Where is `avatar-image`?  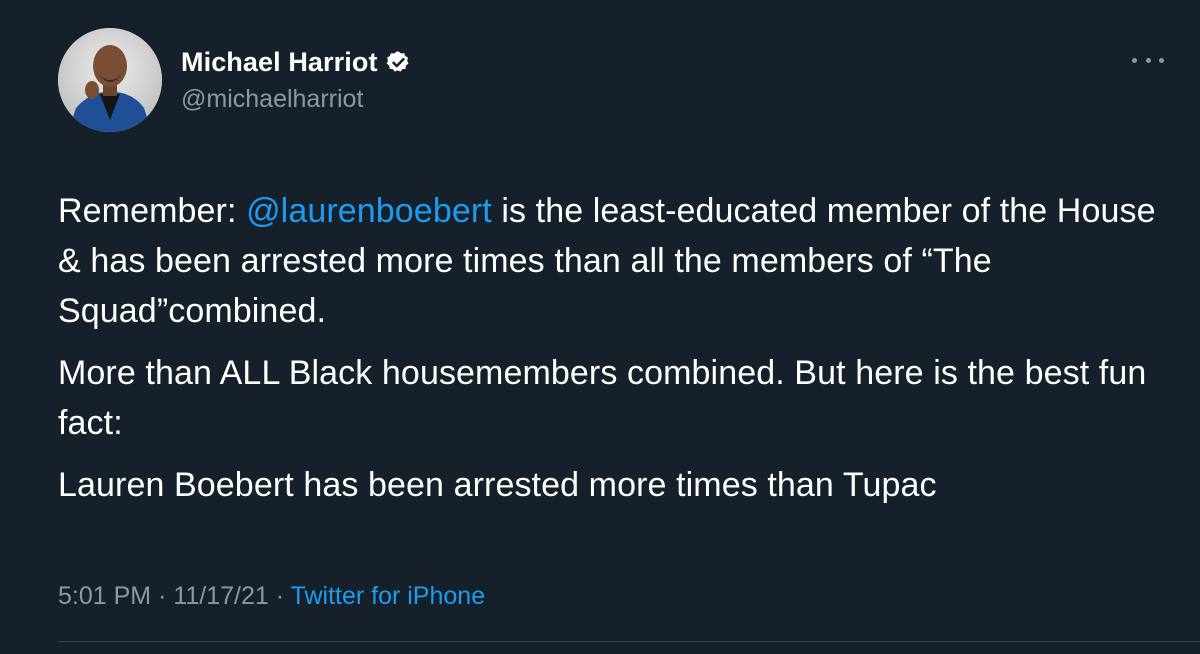 avatar-image is located at coordinates (110, 80).